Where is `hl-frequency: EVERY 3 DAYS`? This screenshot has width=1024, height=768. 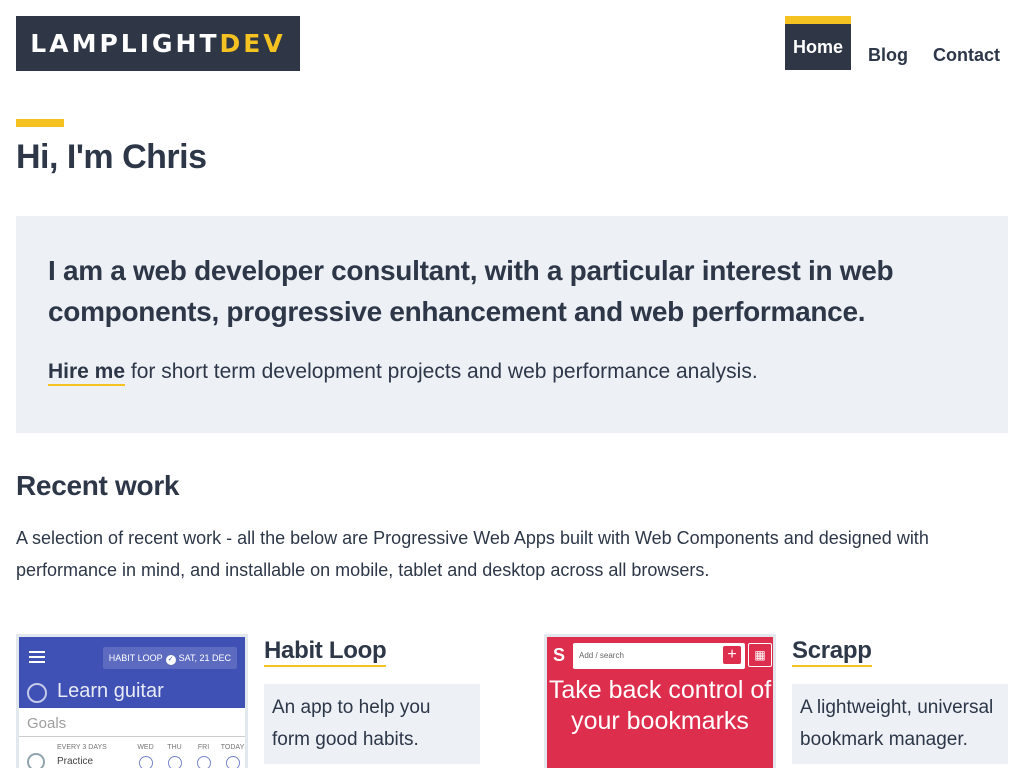
hl-frequency: EVERY 3 DAYS is located at coordinates (82, 747).